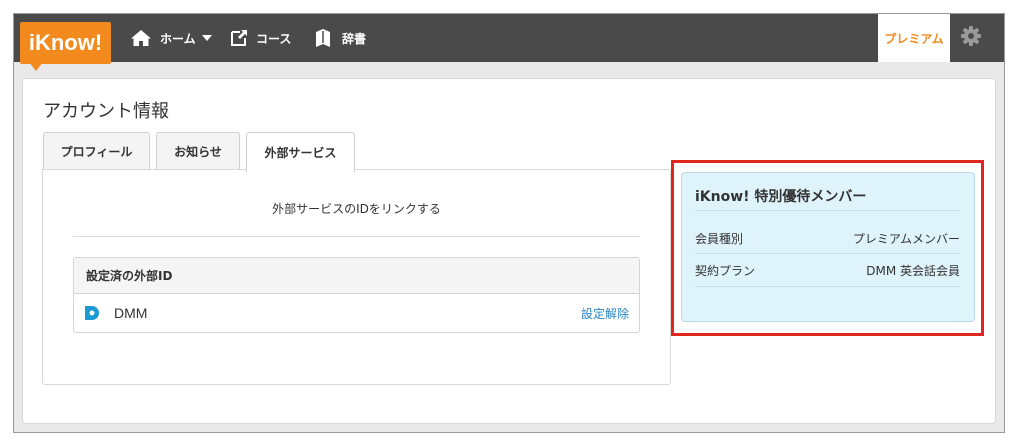 This screenshot has height=442, width=1018. What do you see at coordinates (141, 38) in the screenshot?
I see `home-icon` at bounding box center [141, 38].